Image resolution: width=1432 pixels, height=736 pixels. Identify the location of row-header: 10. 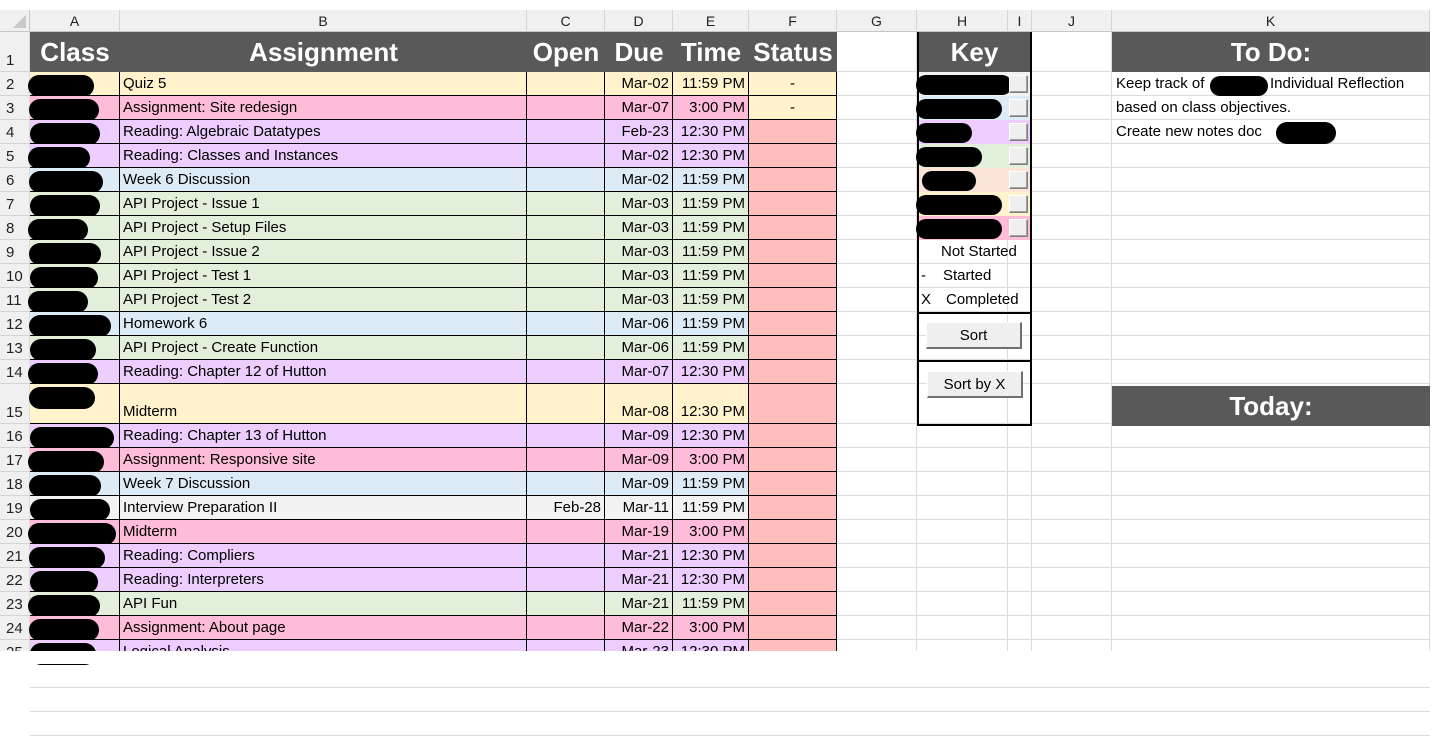
(15, 276).